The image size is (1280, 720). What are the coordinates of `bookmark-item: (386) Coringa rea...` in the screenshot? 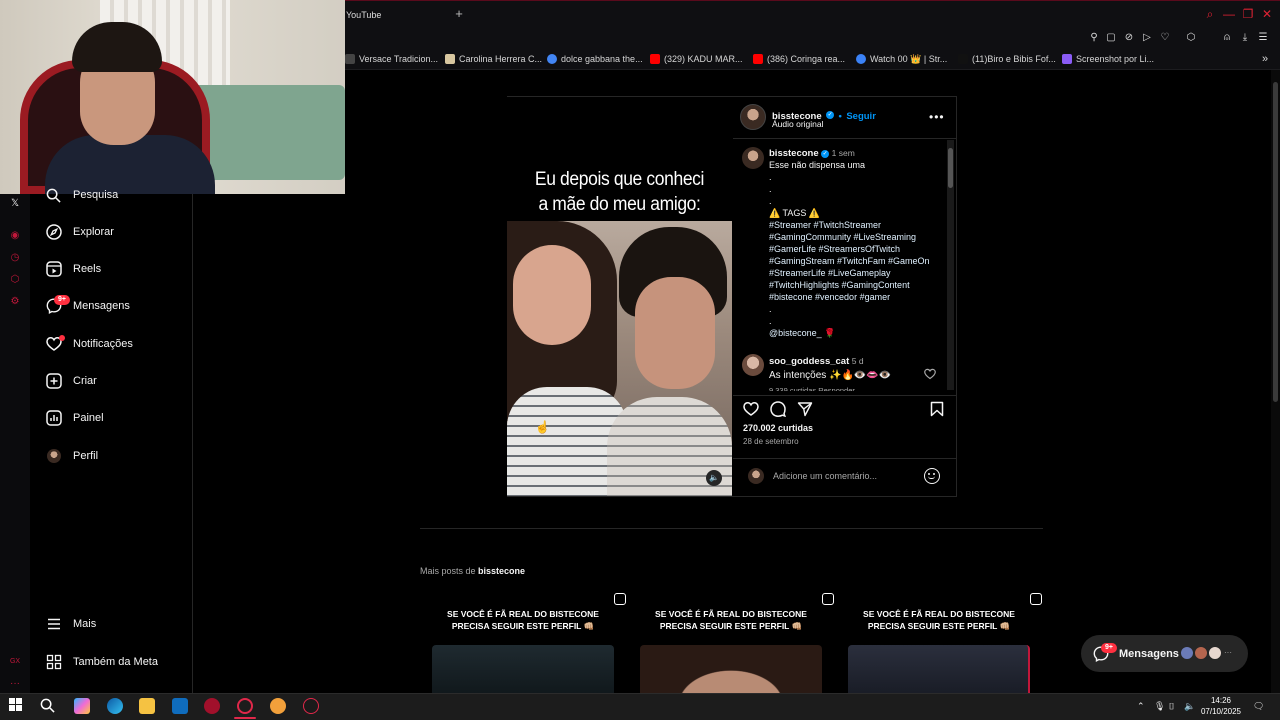 It's located at (799, 59).